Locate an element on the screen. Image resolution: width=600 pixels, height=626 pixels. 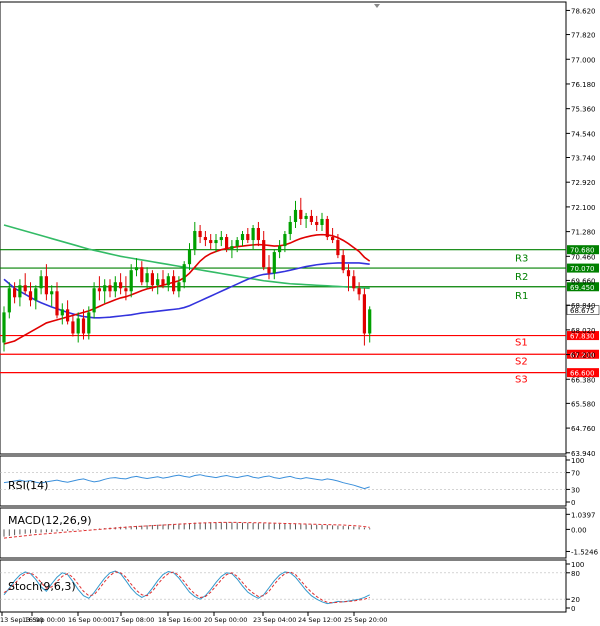
time-axis-label: 13 Sep 00:00 is located at coordinates (43, 620).